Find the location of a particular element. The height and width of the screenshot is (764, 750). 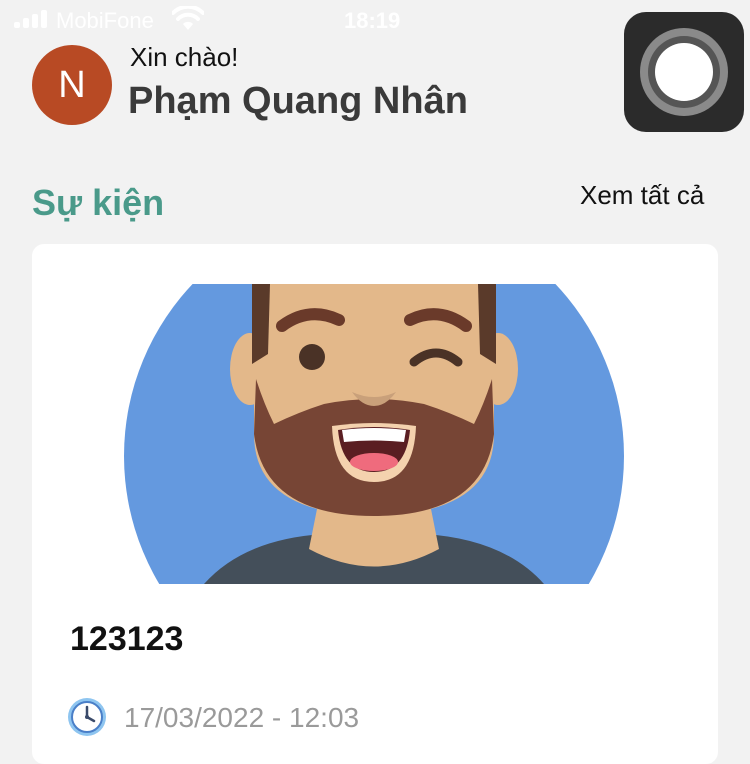

status-time: 18:19 is located at coordinates (372, 20).